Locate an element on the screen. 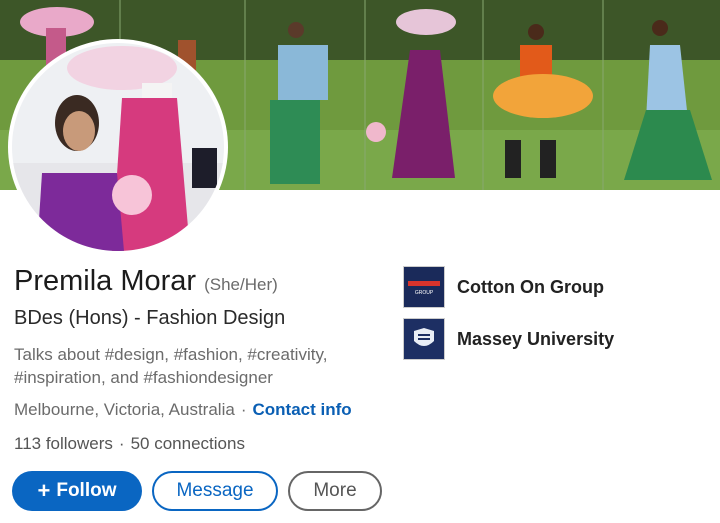 The height and width of the screenshot is (523, 720). message-button: Message is located at coordinates (215, 491).